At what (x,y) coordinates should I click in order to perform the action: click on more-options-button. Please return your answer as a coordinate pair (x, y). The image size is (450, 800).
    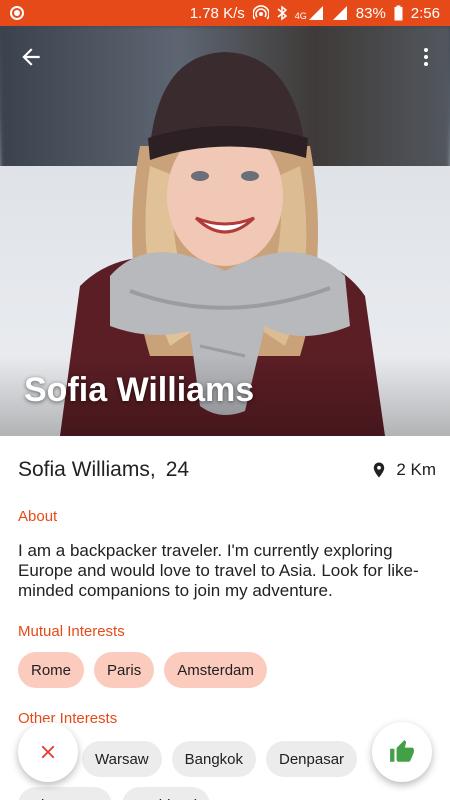
    Looking at the image, I should click on (426, 57).